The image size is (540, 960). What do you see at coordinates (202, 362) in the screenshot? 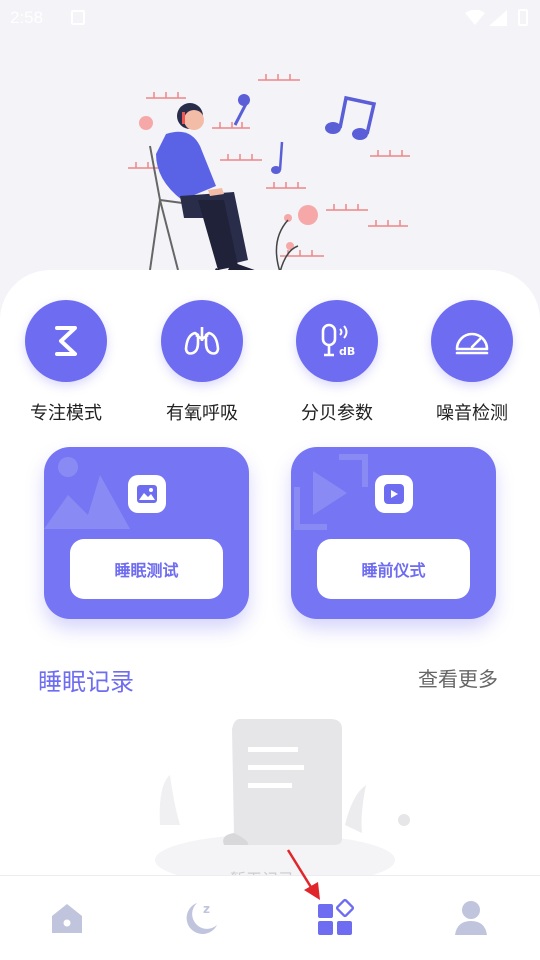
I see `tool-aerobic-breathing: 有氧呼吸` at bounding box center [202, 362].